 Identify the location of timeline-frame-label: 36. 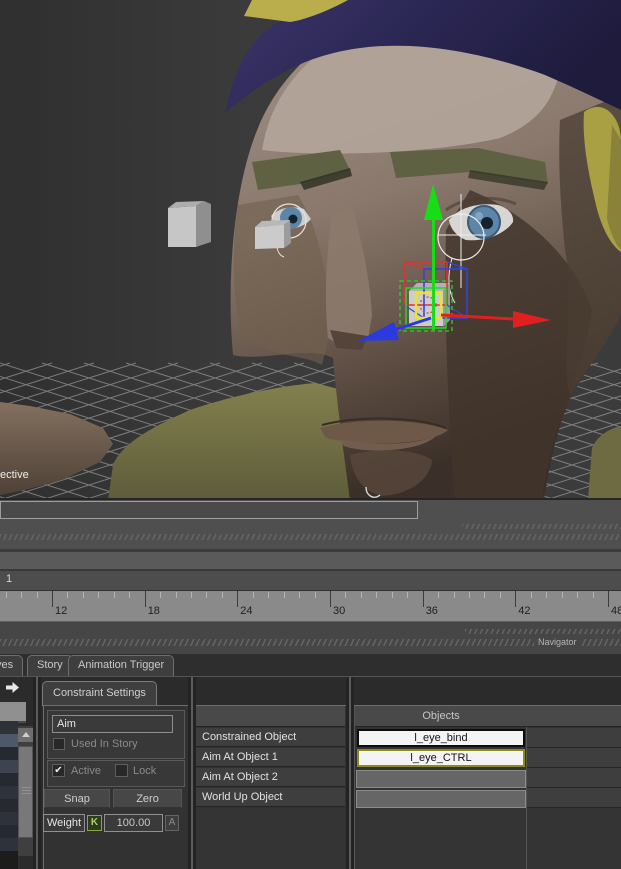
(431, 611).